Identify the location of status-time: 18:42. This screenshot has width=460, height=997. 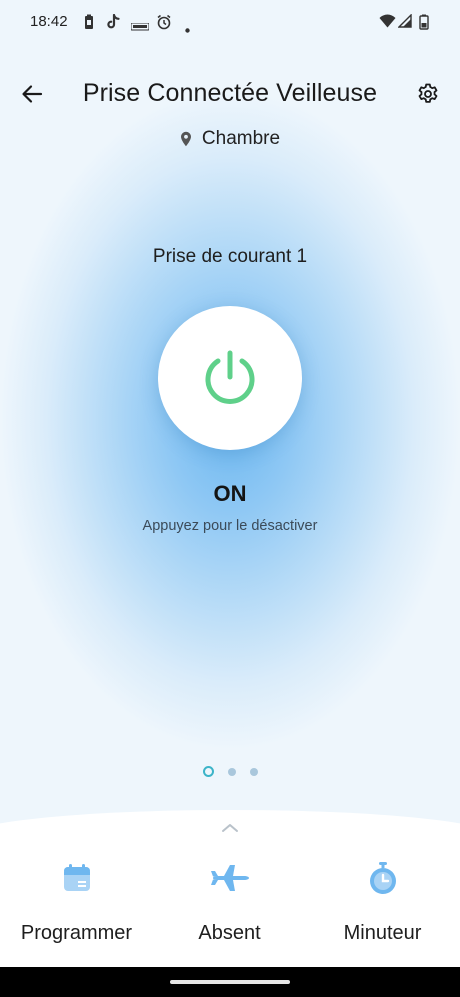
(49, 21).